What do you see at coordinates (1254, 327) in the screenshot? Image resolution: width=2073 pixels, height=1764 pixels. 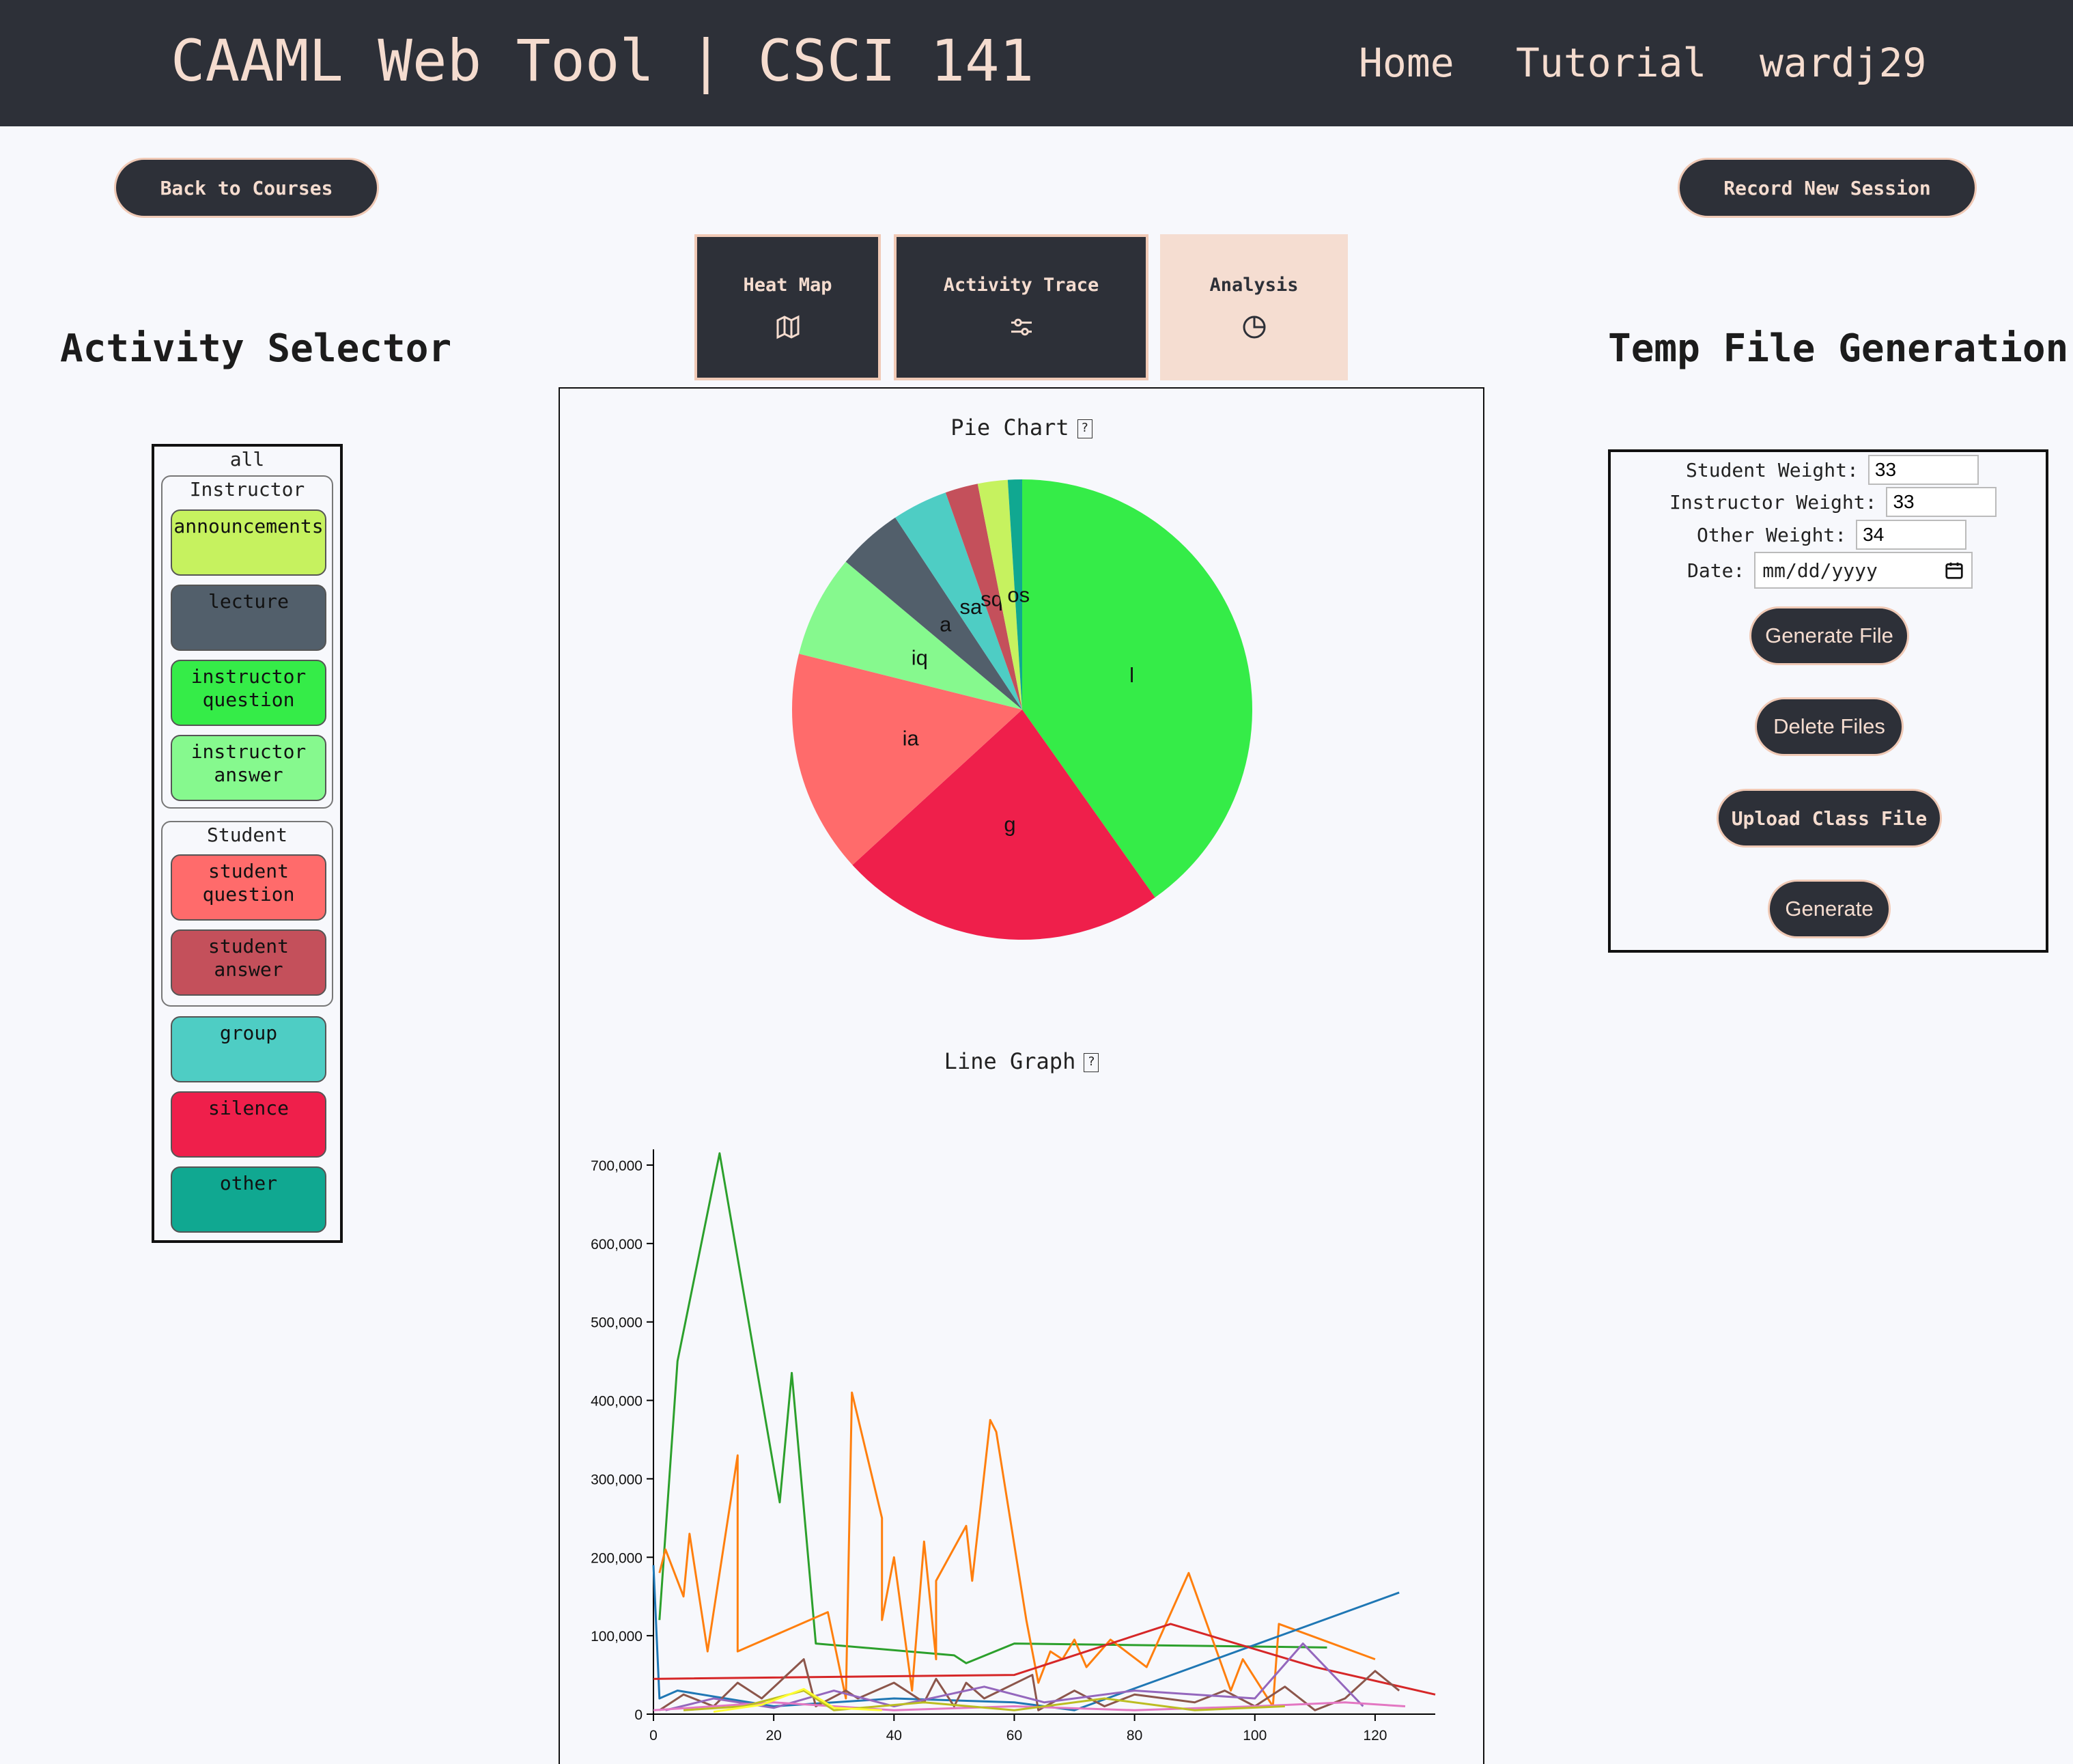 I see `pie-icon` at bounding box center [1254, 327].